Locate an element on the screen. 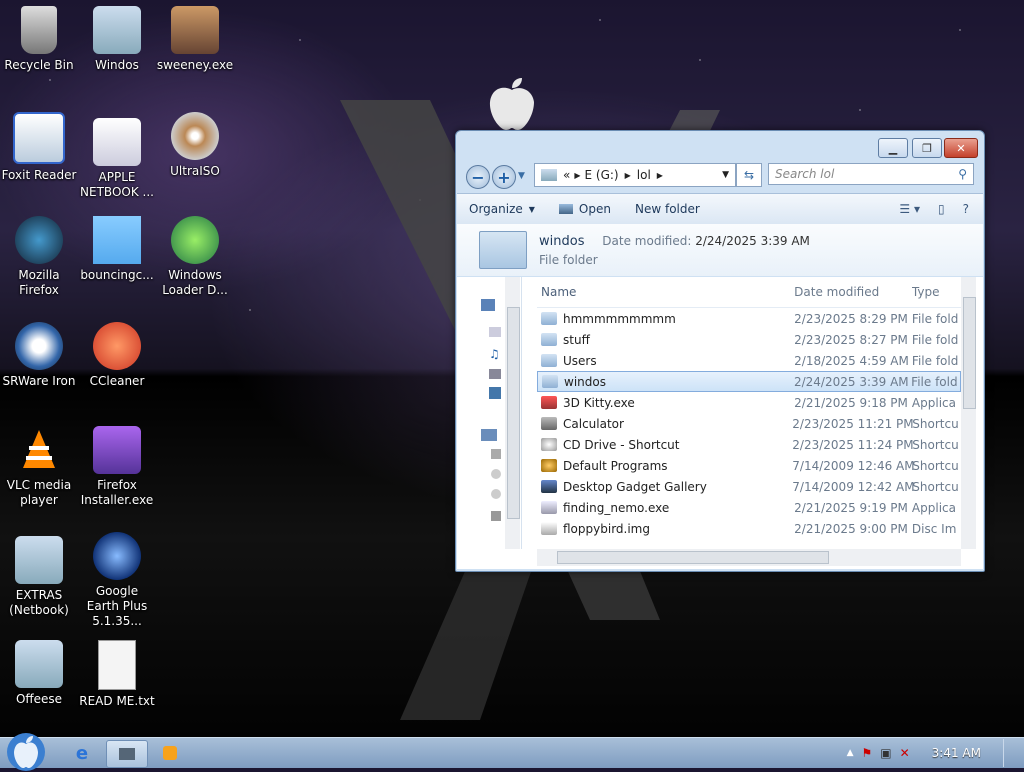 Image resolution: width=1024 pixels, height=772 pixels. file-row: stuff 2/23/2025 8:27 PM File fold is located at coordinates (749, 339).